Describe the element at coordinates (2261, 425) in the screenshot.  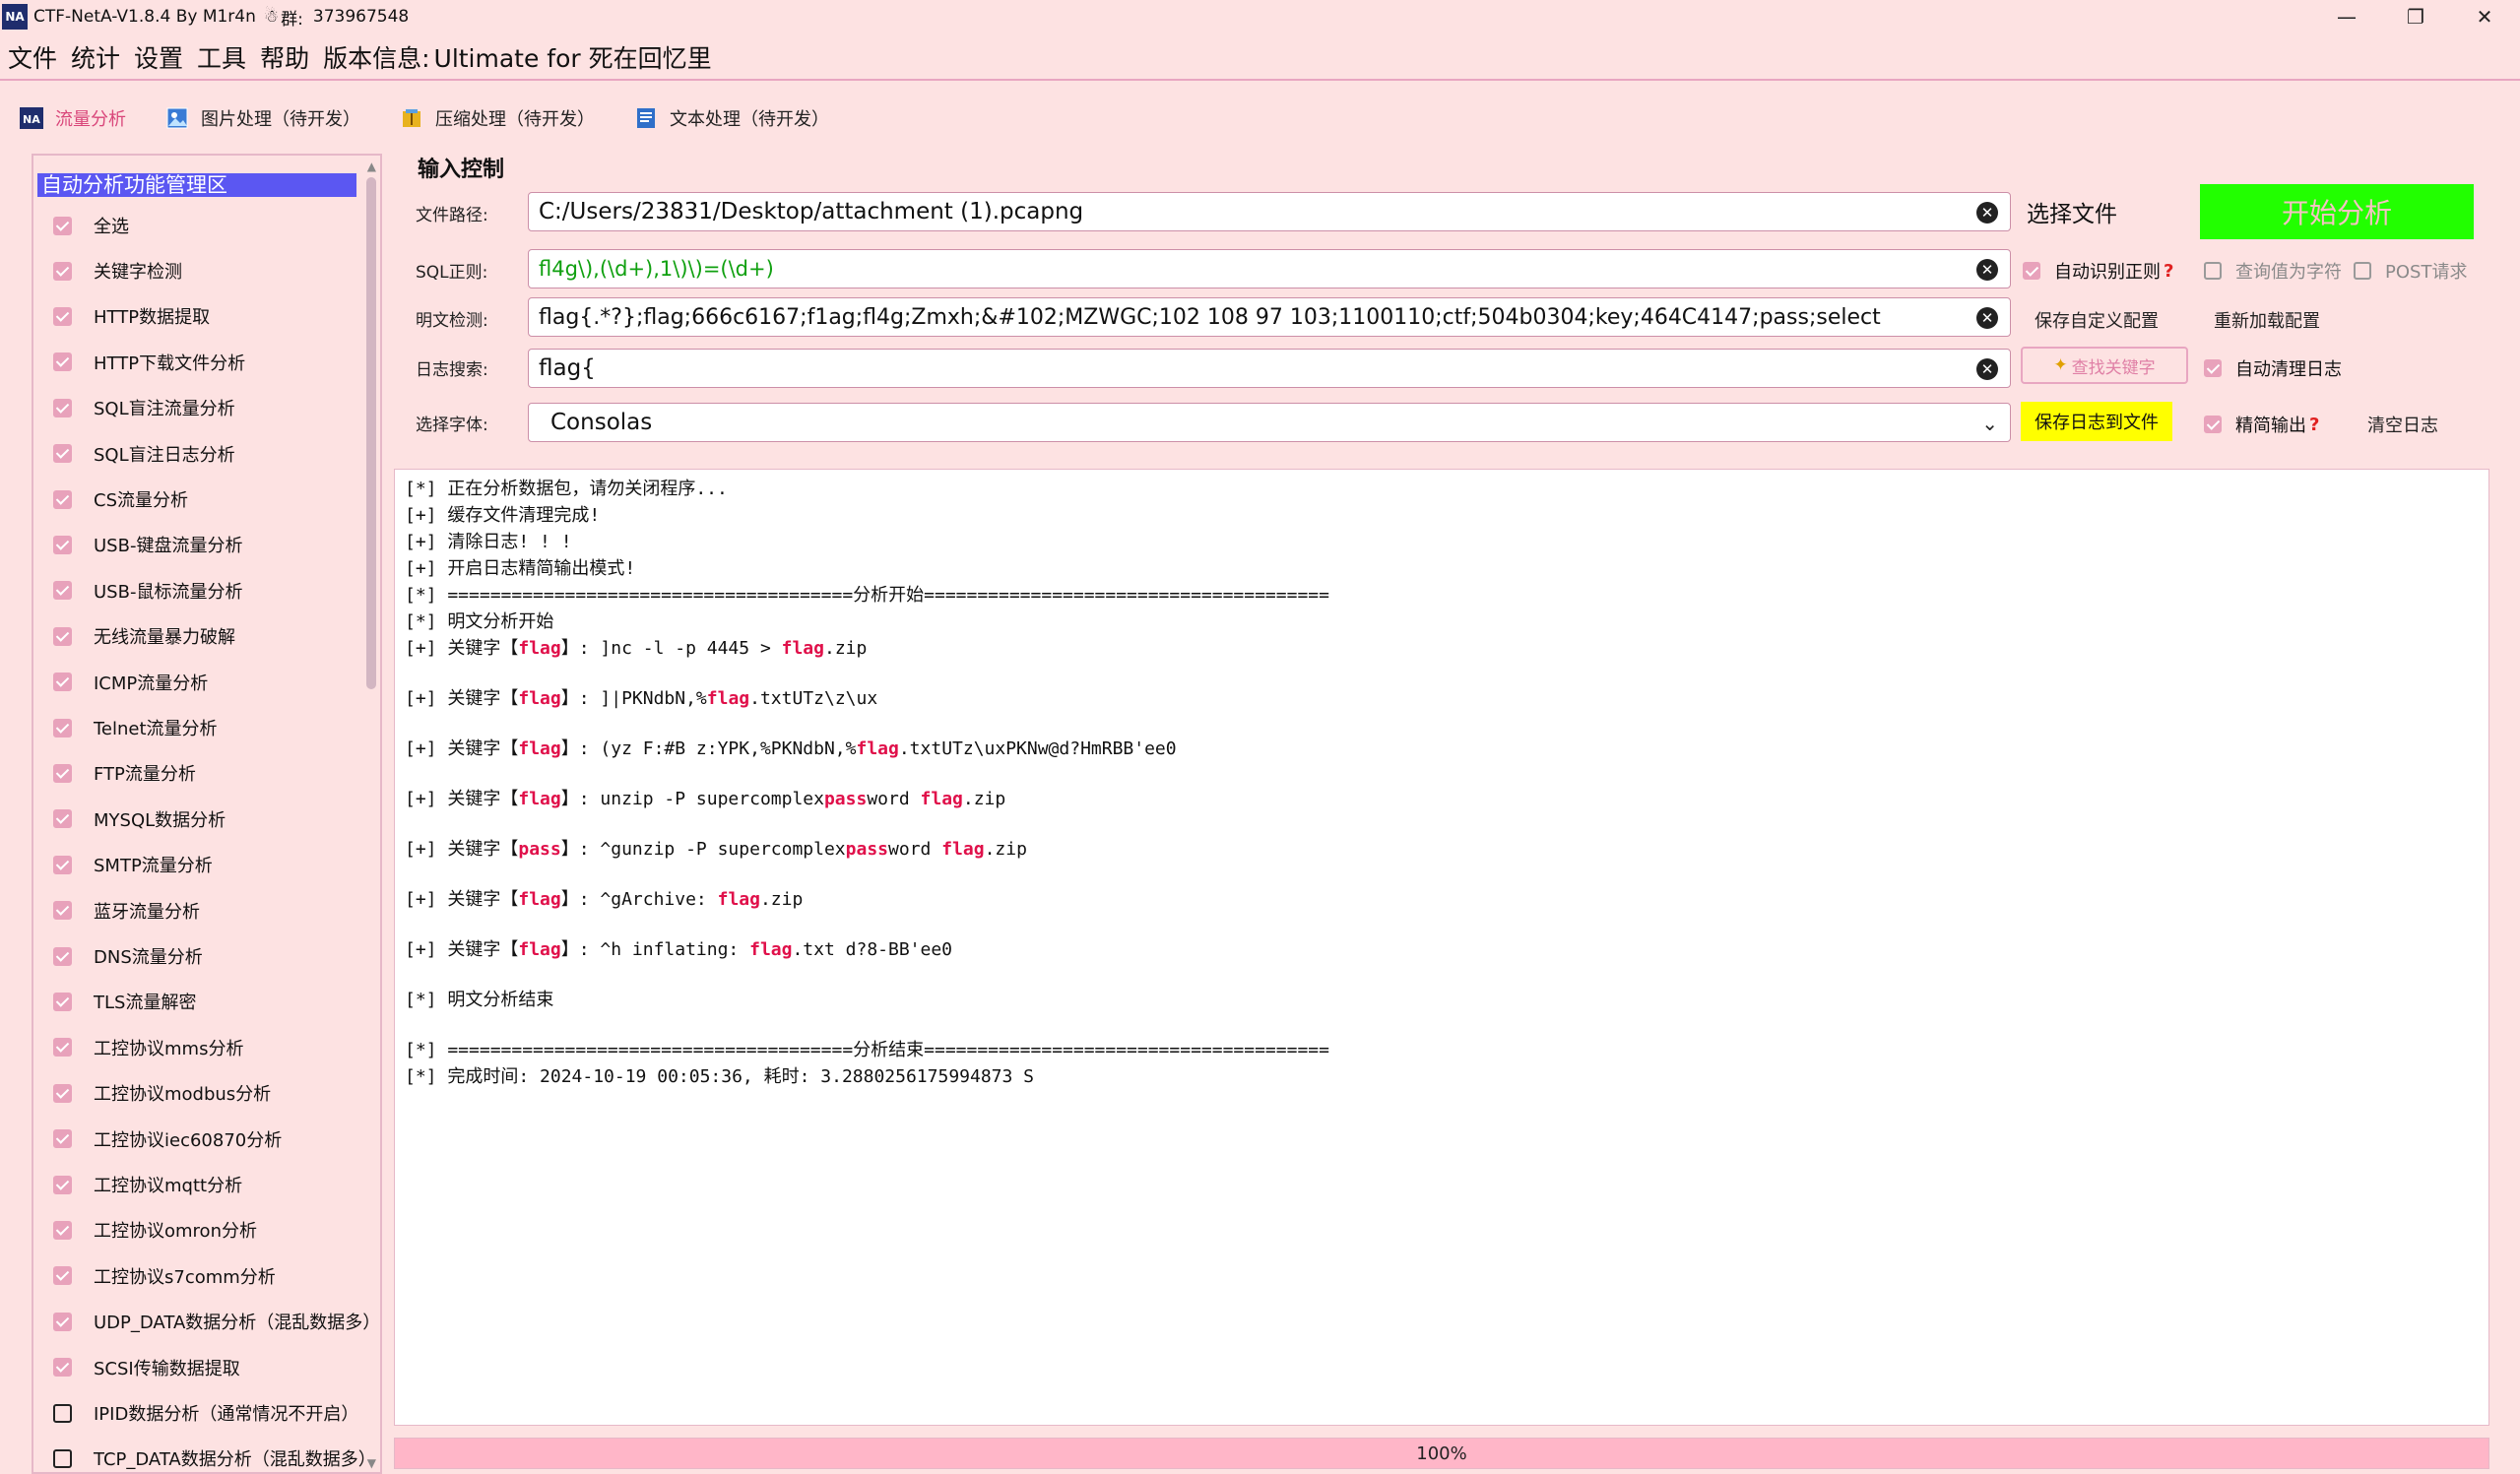
I see `concise-output-checkbox: 精简输出 ?` at that location.